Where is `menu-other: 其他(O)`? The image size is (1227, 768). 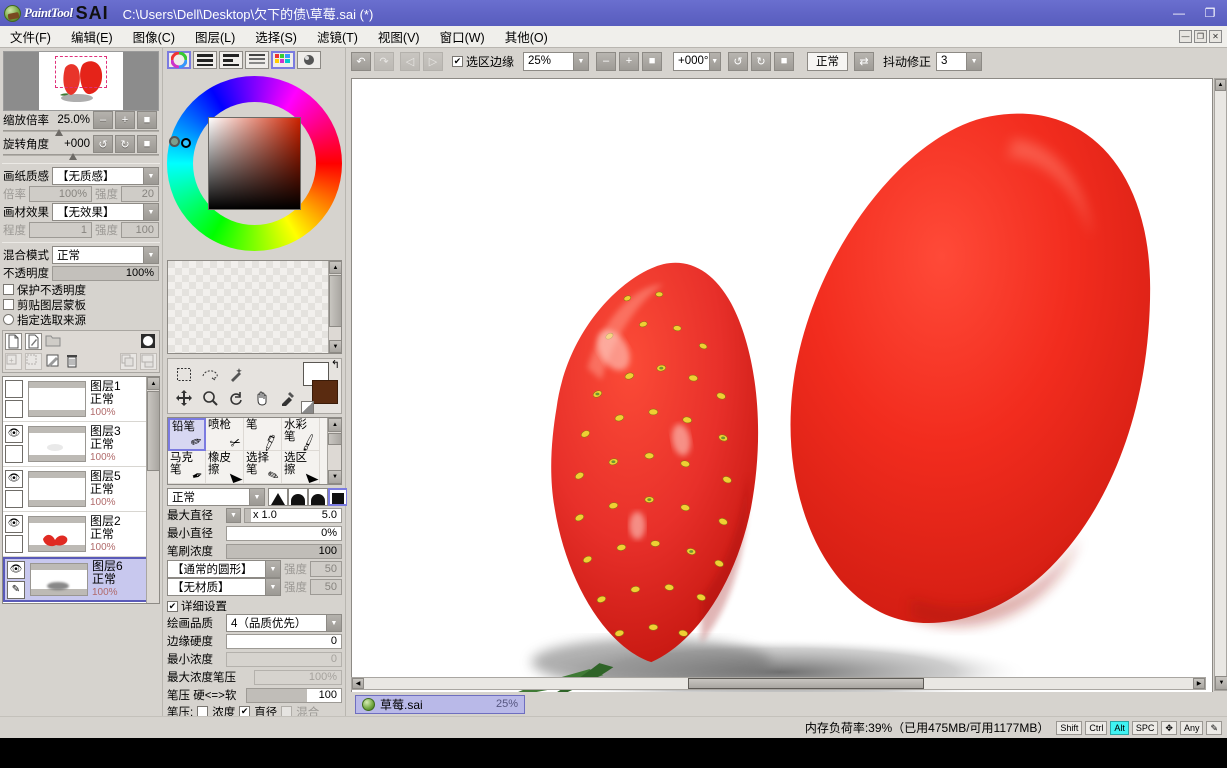 menu-other: 其他(O) is located at coordinates (526, 36).